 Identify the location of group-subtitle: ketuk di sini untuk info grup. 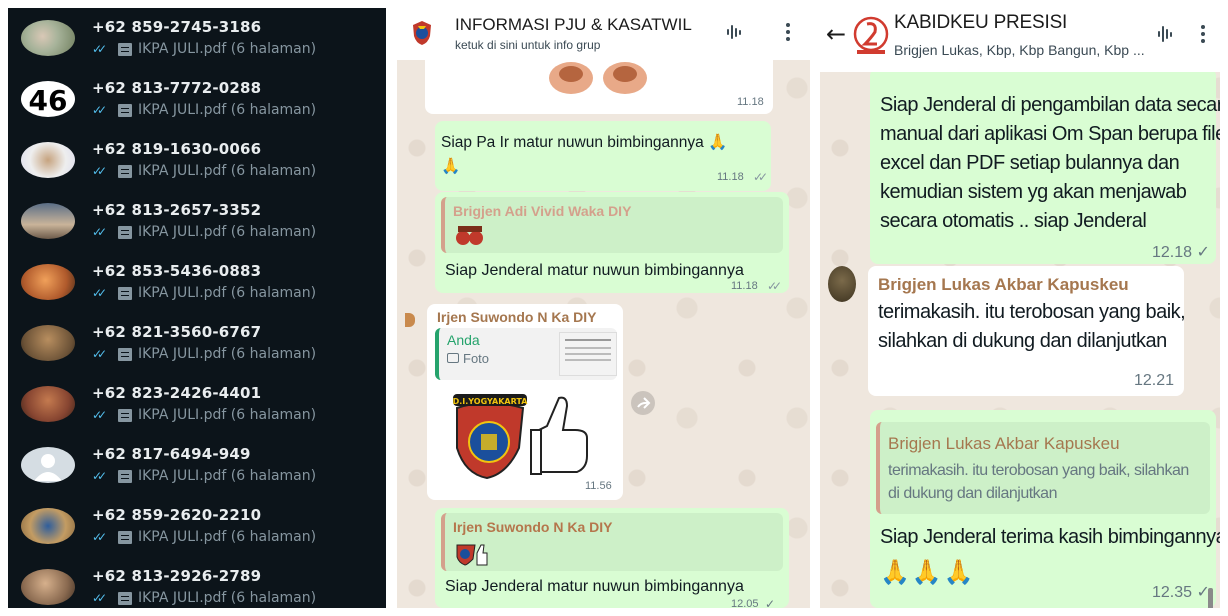
(527, 45).